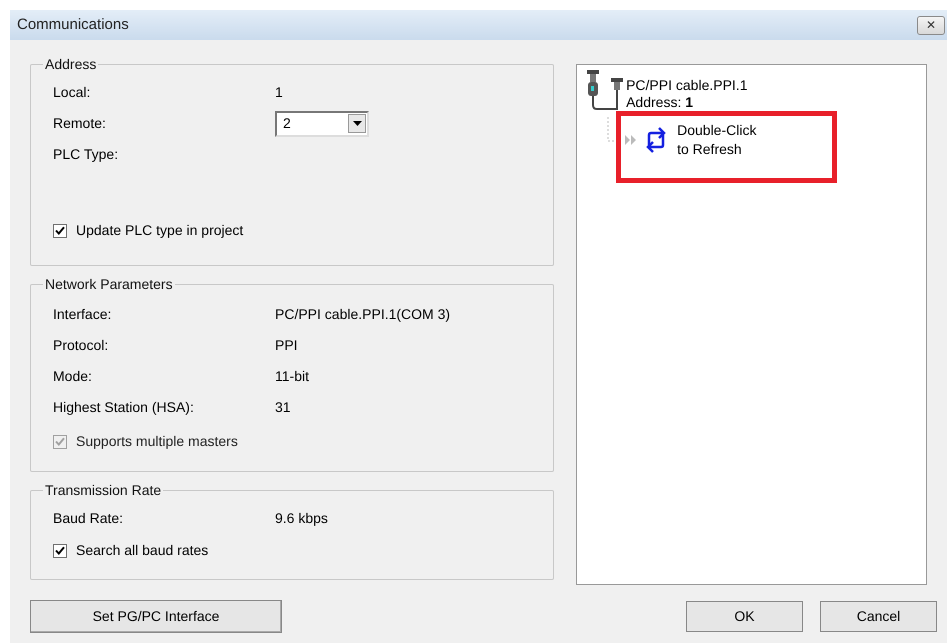 This screenshot has width=947, height=643. What do you see at coordinates (687, 85) in the screenshot?
I see `cable-name: PC/PPI cable.PPI.1` at bounding box center [687, 85].